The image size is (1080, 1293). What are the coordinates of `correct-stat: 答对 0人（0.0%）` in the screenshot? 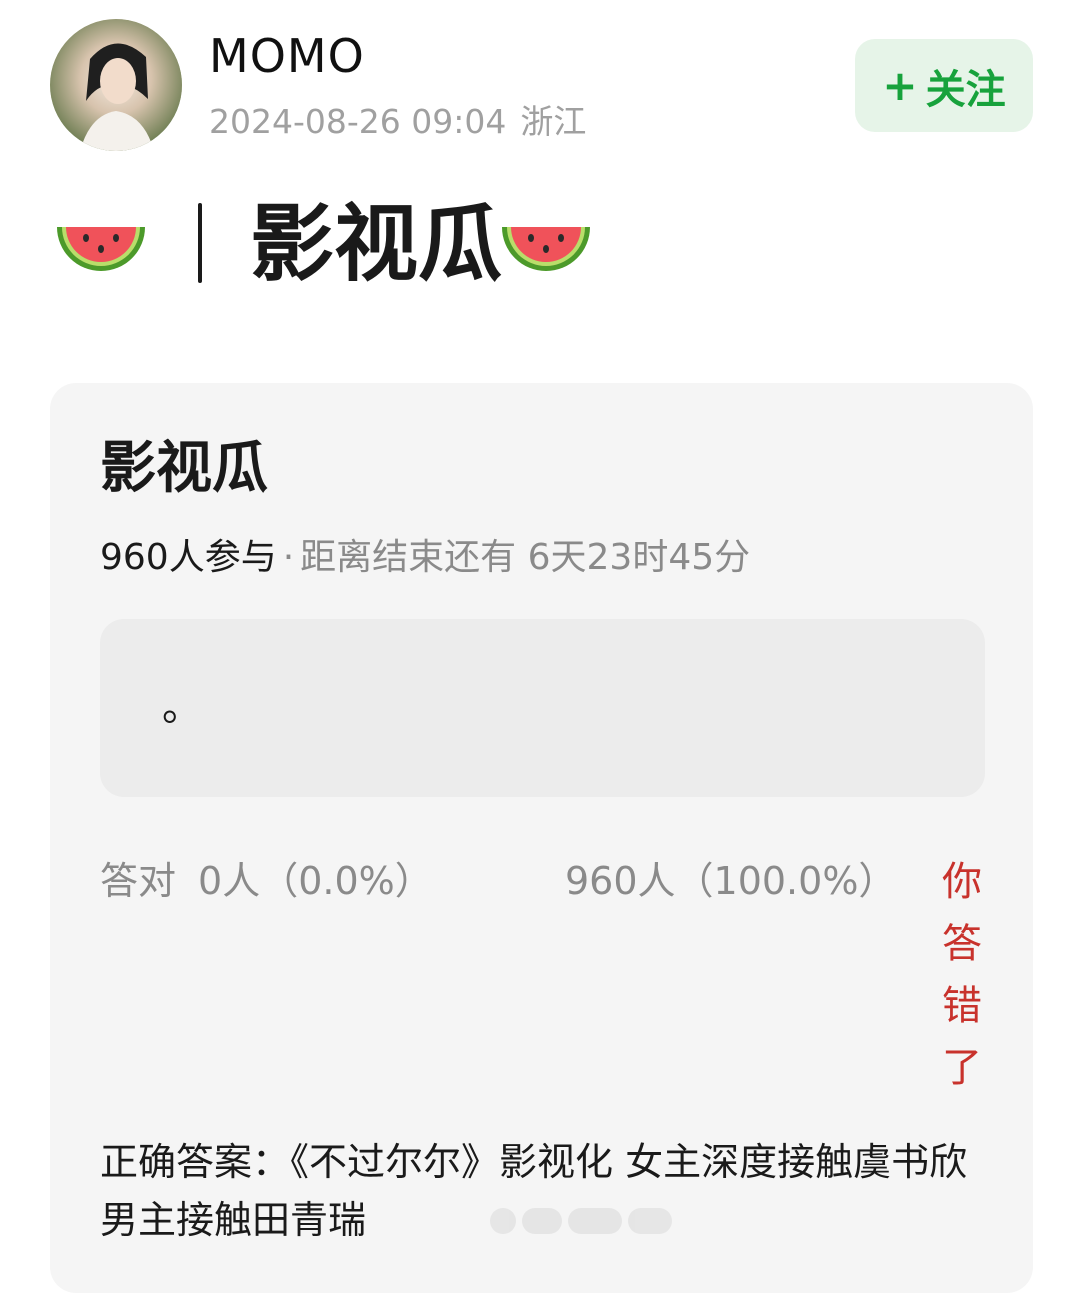 It's located at (266, 881).